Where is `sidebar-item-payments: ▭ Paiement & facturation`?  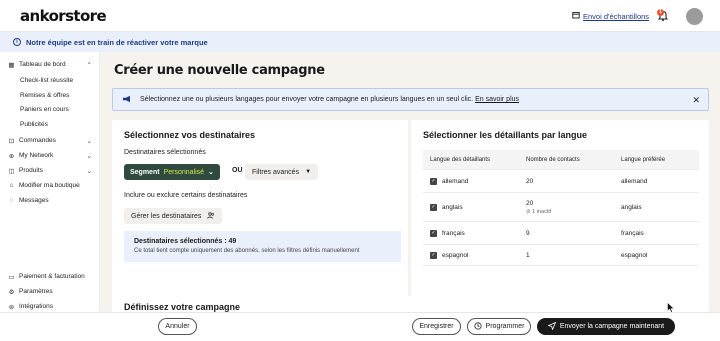 sidebar-item-payments: ▭ Paiement & facturation is located at coordinates (52, 277).